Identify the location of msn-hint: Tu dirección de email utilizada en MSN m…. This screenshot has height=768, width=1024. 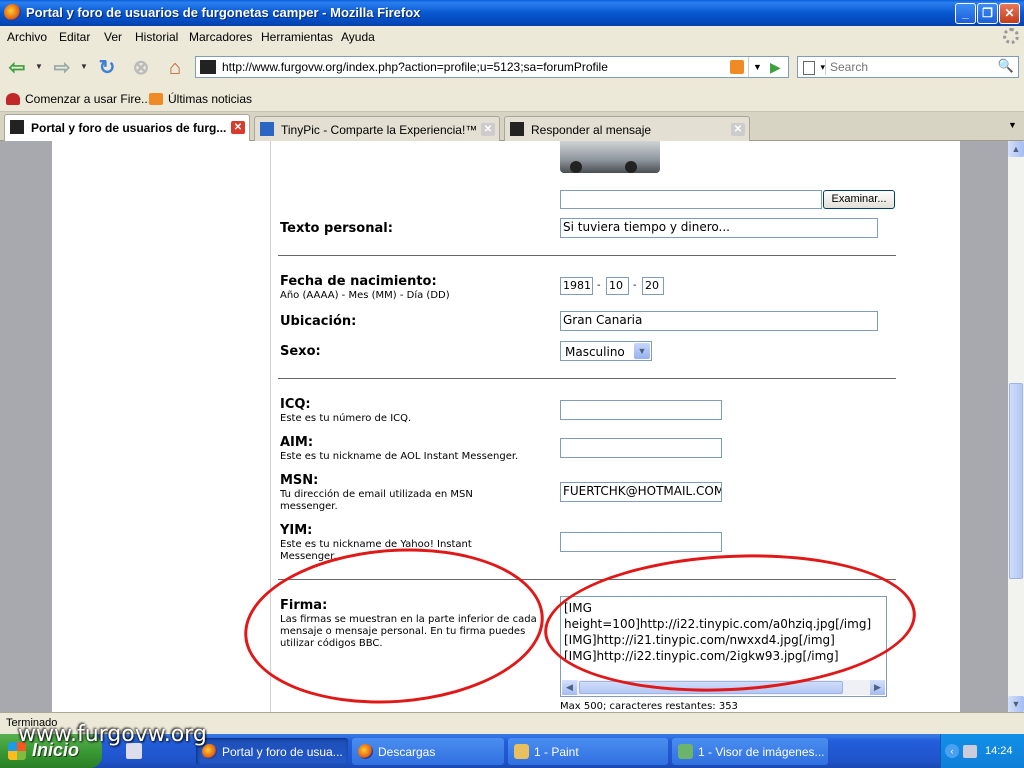
(376, 500).